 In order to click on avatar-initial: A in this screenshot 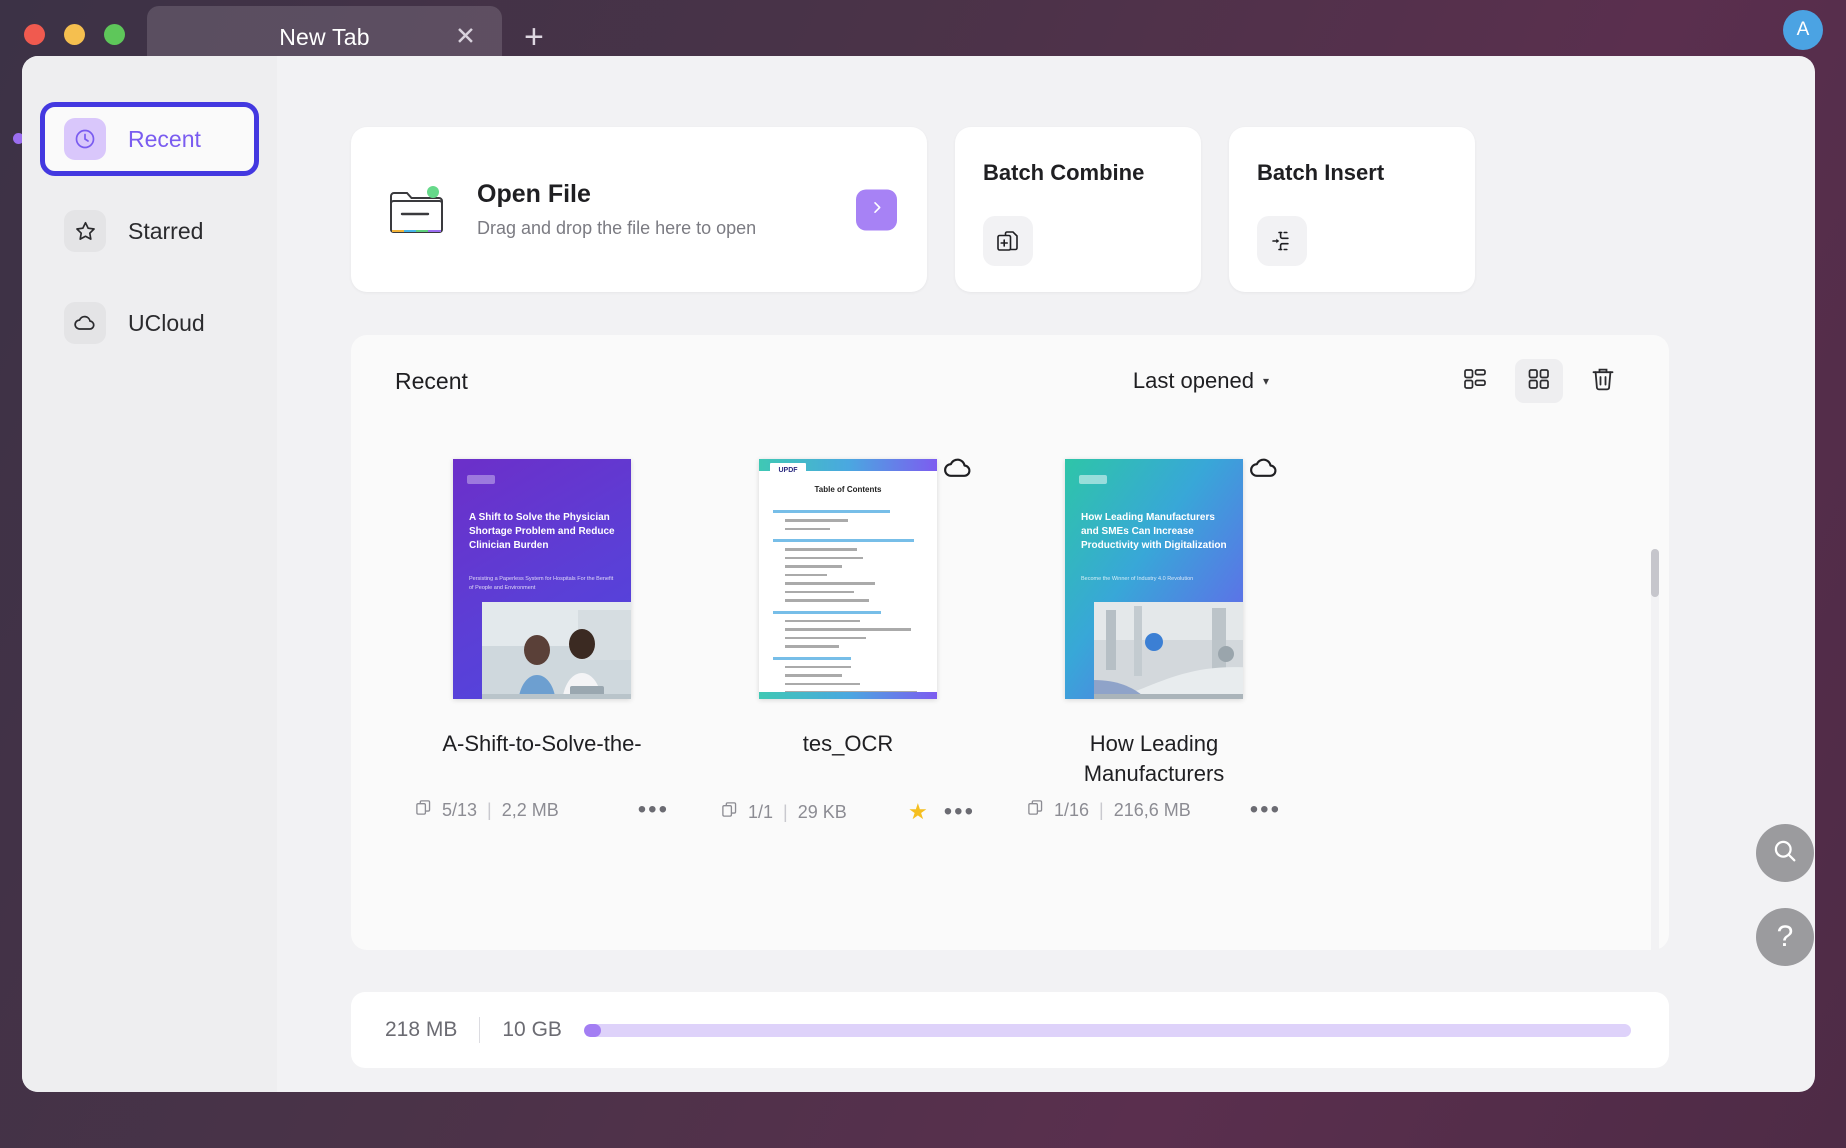, I will do `click(1803, 29)`.